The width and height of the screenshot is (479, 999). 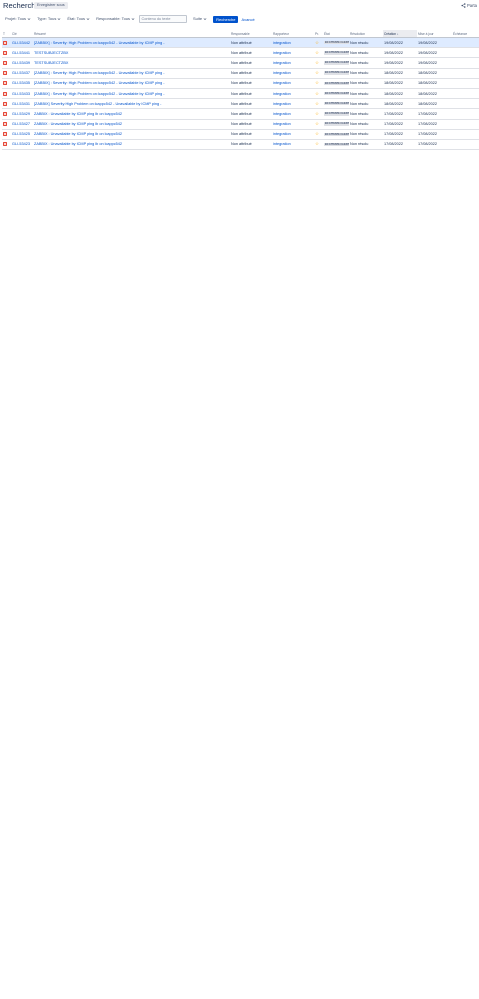 I want to click on issue-key-link: GLI-53427, so click(x=21, y=124).